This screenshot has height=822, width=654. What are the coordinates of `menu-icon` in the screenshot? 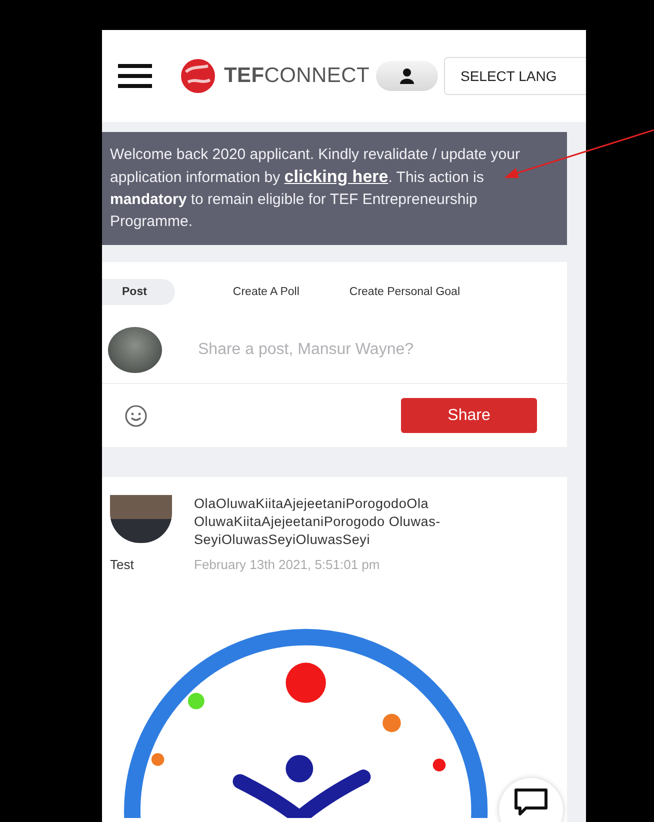 It's located at (135, 76).